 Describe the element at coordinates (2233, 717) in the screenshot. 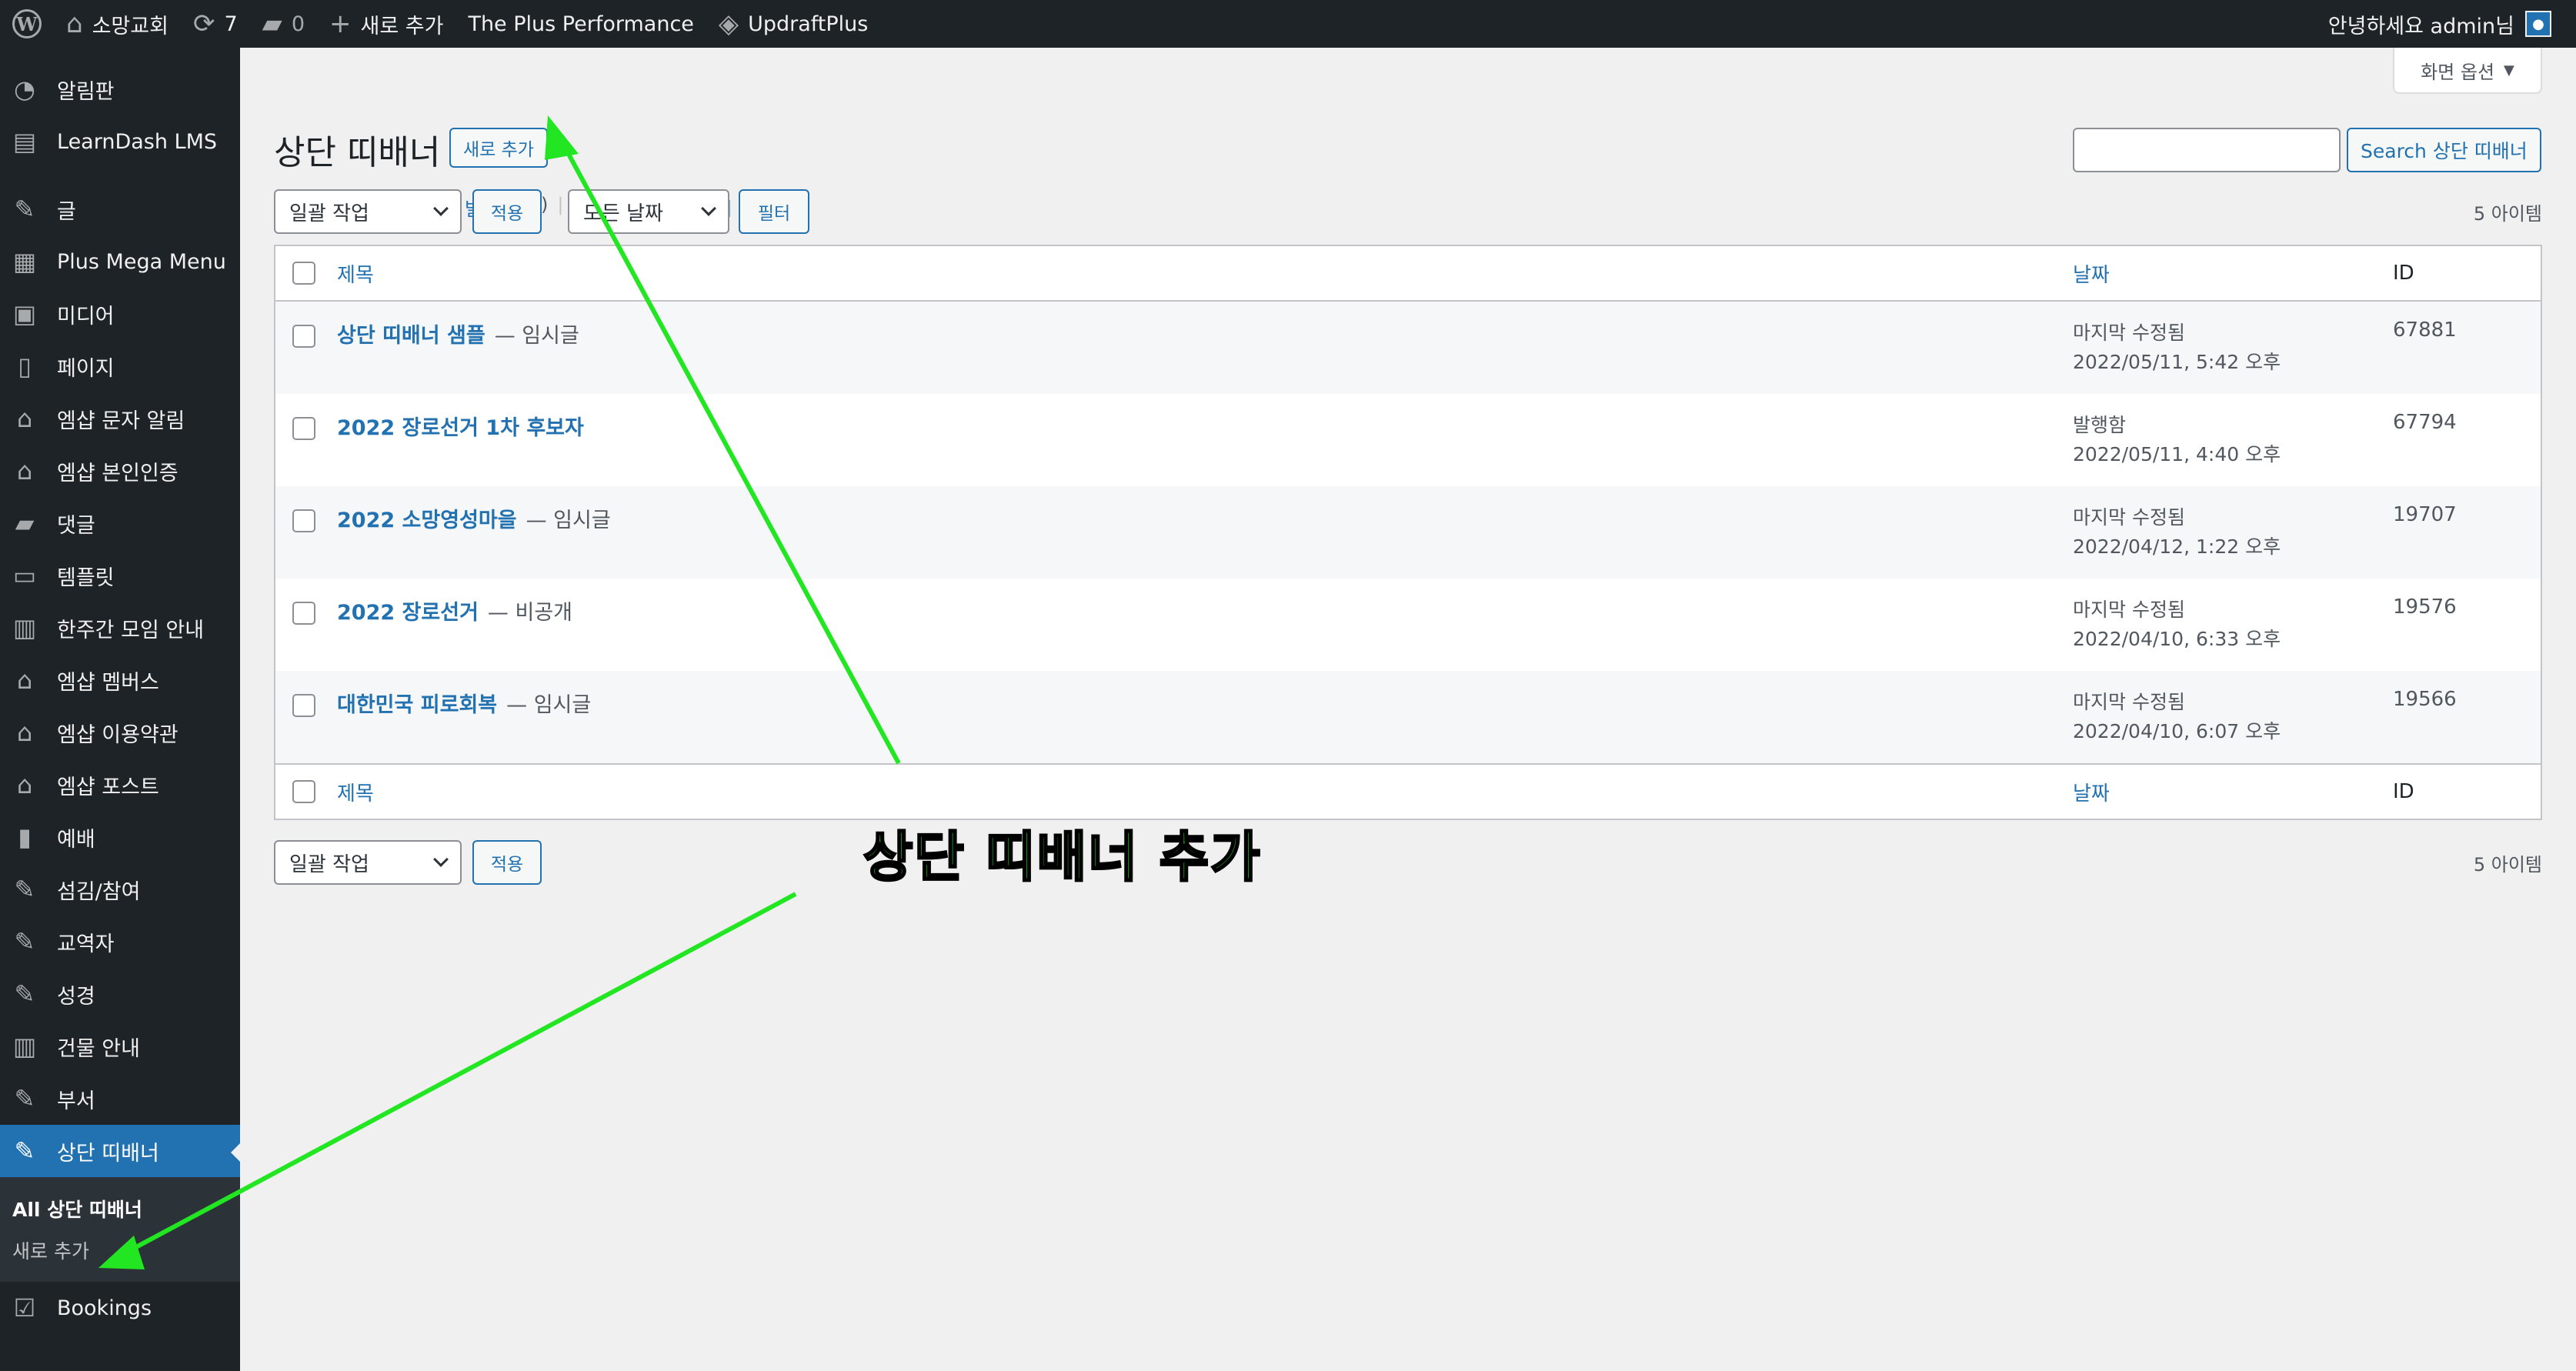

I see `row-date-cell: 마지막 수정됨 2022/04/10, 6:07 오후` at that location.